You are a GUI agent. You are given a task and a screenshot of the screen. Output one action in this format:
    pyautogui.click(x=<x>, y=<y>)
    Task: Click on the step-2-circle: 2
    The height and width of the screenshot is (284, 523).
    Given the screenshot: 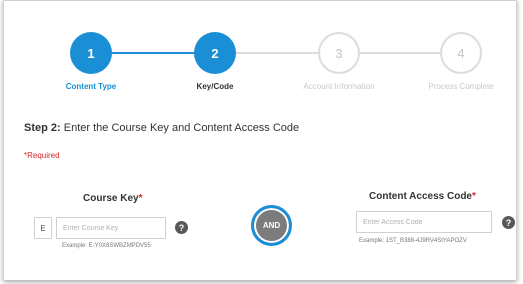 What is the action you would take?
    pyautogui.click(x=215, y=53)
    